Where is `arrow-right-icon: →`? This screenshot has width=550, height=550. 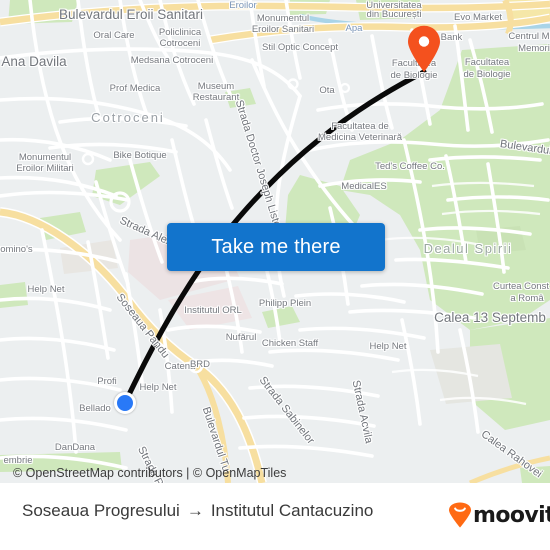 arrow-right-icon: → is located at coordinates (195, 510).